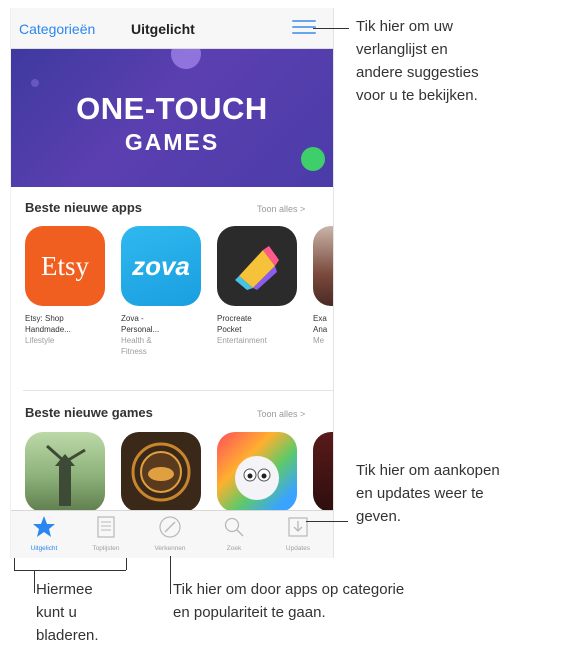  What do you see at coordinates (323, 266) in the screenshot?
I see `partial-app-icon` at bounding box center [323, 266].